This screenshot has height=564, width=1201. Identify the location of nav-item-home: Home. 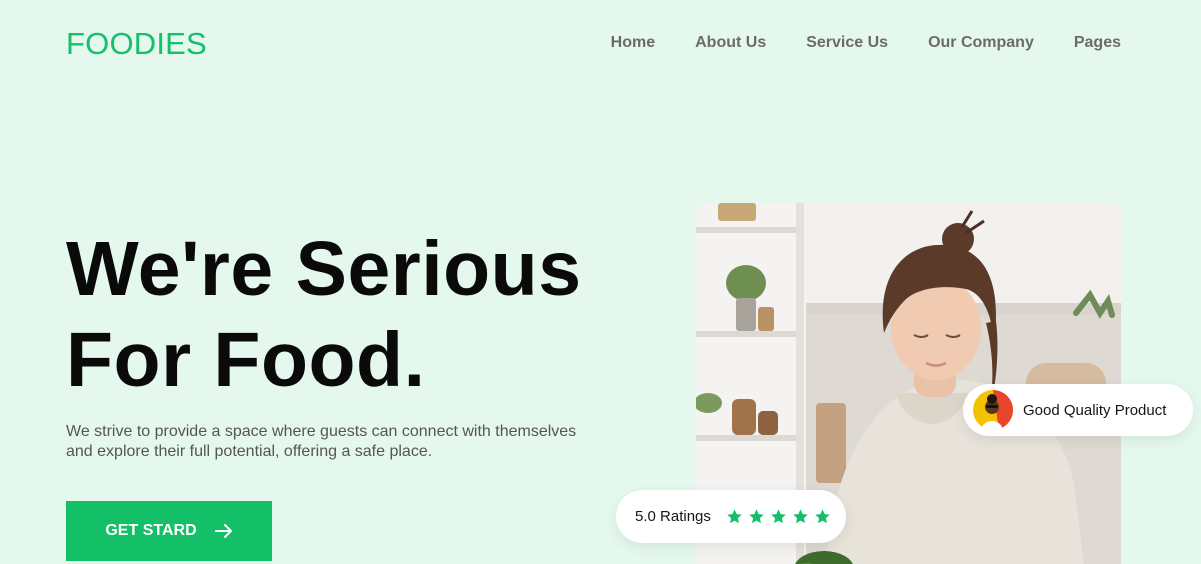
(633, 43).